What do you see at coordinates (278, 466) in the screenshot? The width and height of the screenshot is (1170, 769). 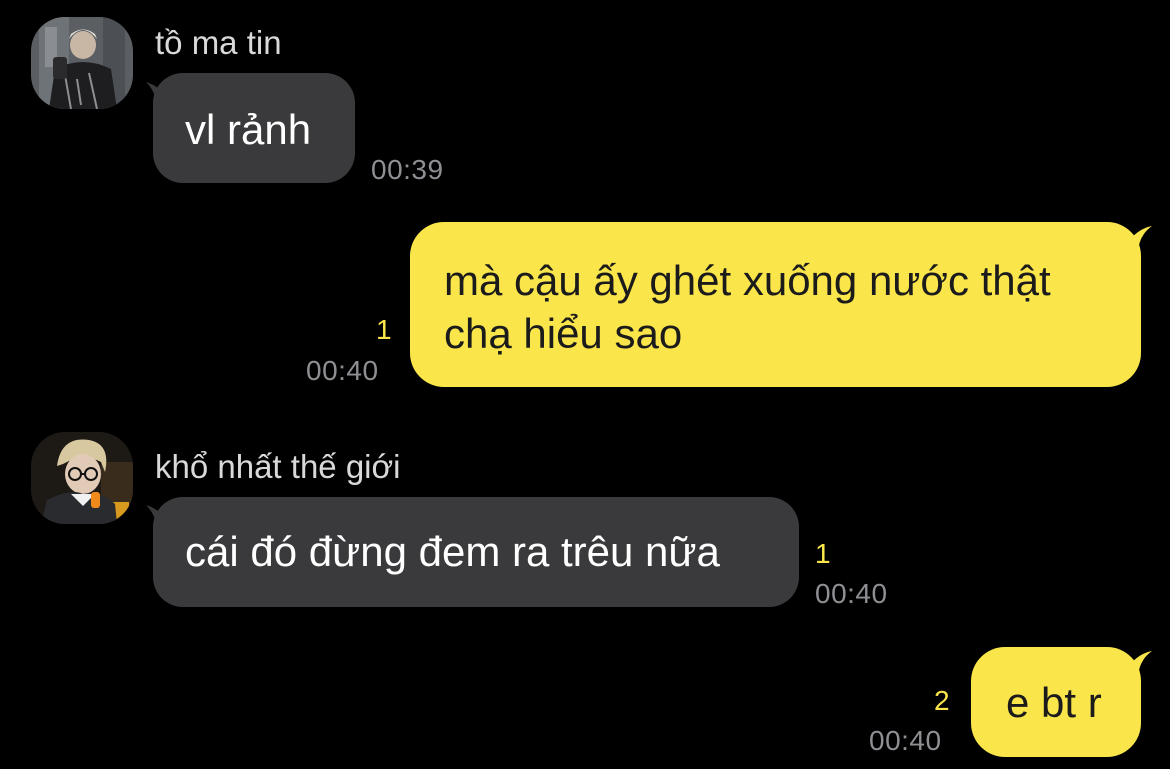 I see `sender-name: khổ nhất thế giới` at bounding box center [278, 466].